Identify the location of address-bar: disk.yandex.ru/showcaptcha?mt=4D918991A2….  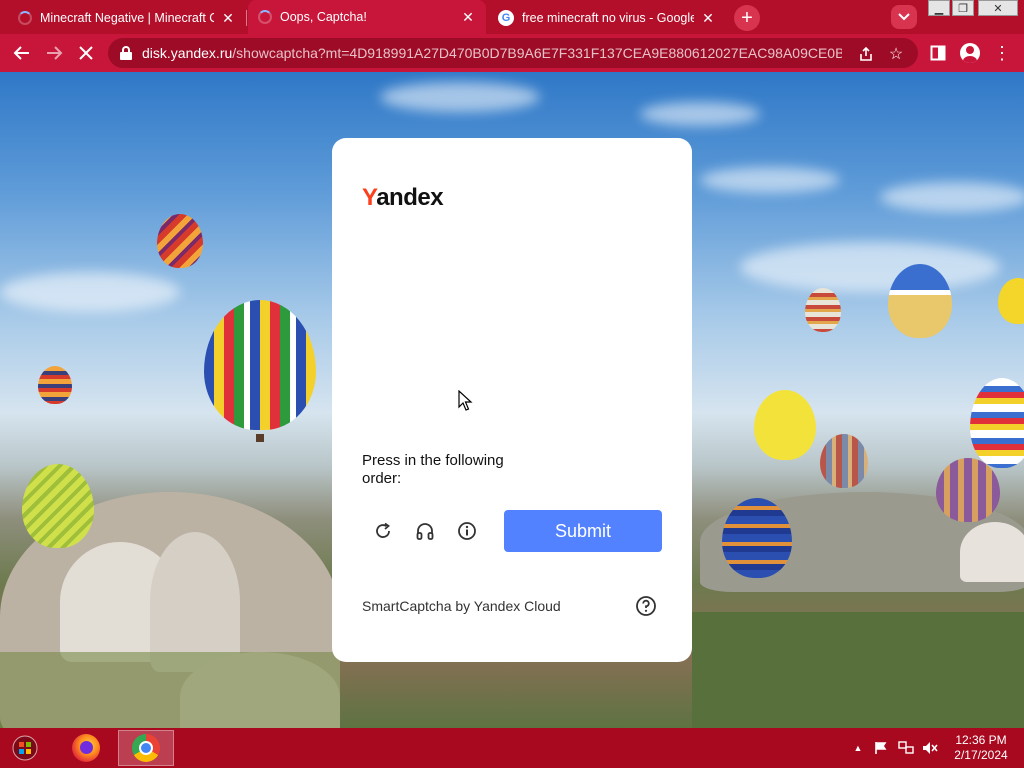
(513, 53).